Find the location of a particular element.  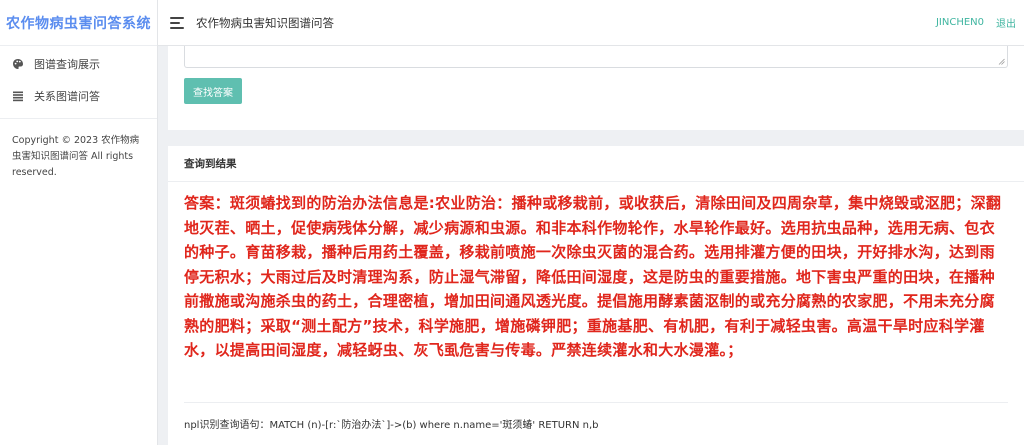

header-title: 农作物病虫害知识图谱问答 is located at coordinates (265, 22).